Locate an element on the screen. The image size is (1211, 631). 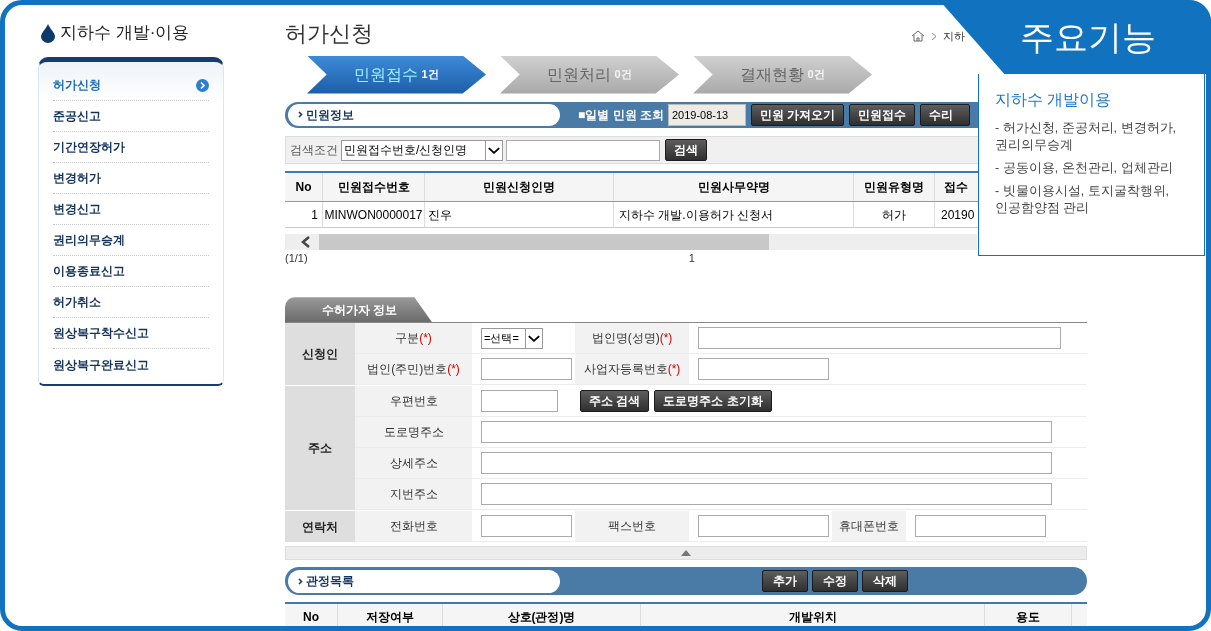
date-field: 2019-08-13 is located at coordinates (706, 114).